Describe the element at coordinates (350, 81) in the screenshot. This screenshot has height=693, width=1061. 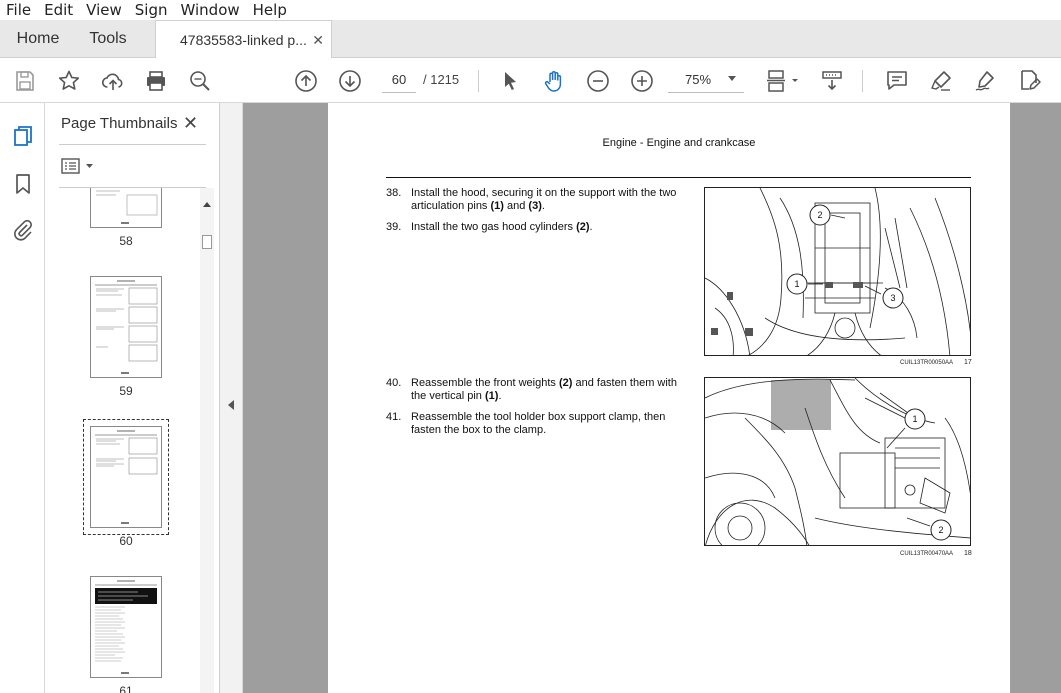
I see `page-down-icon` at that location.